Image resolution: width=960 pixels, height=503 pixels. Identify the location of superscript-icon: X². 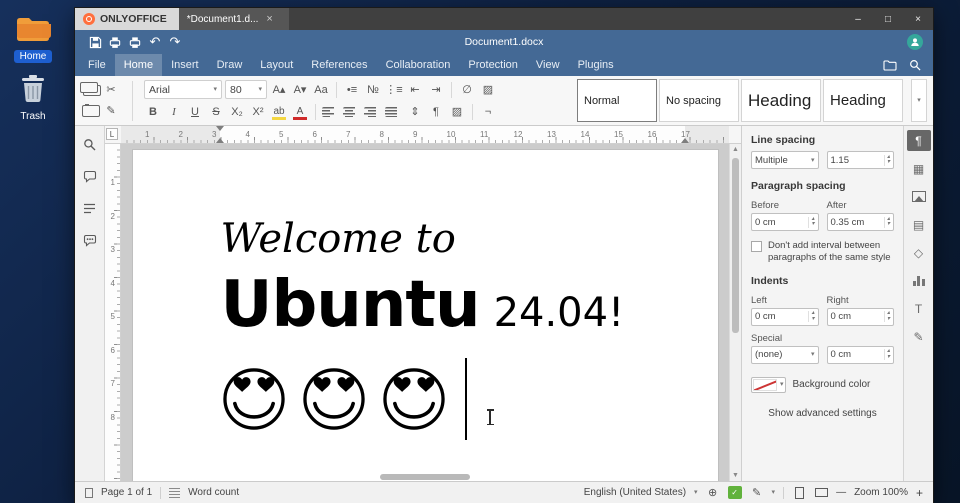
(258, 112).